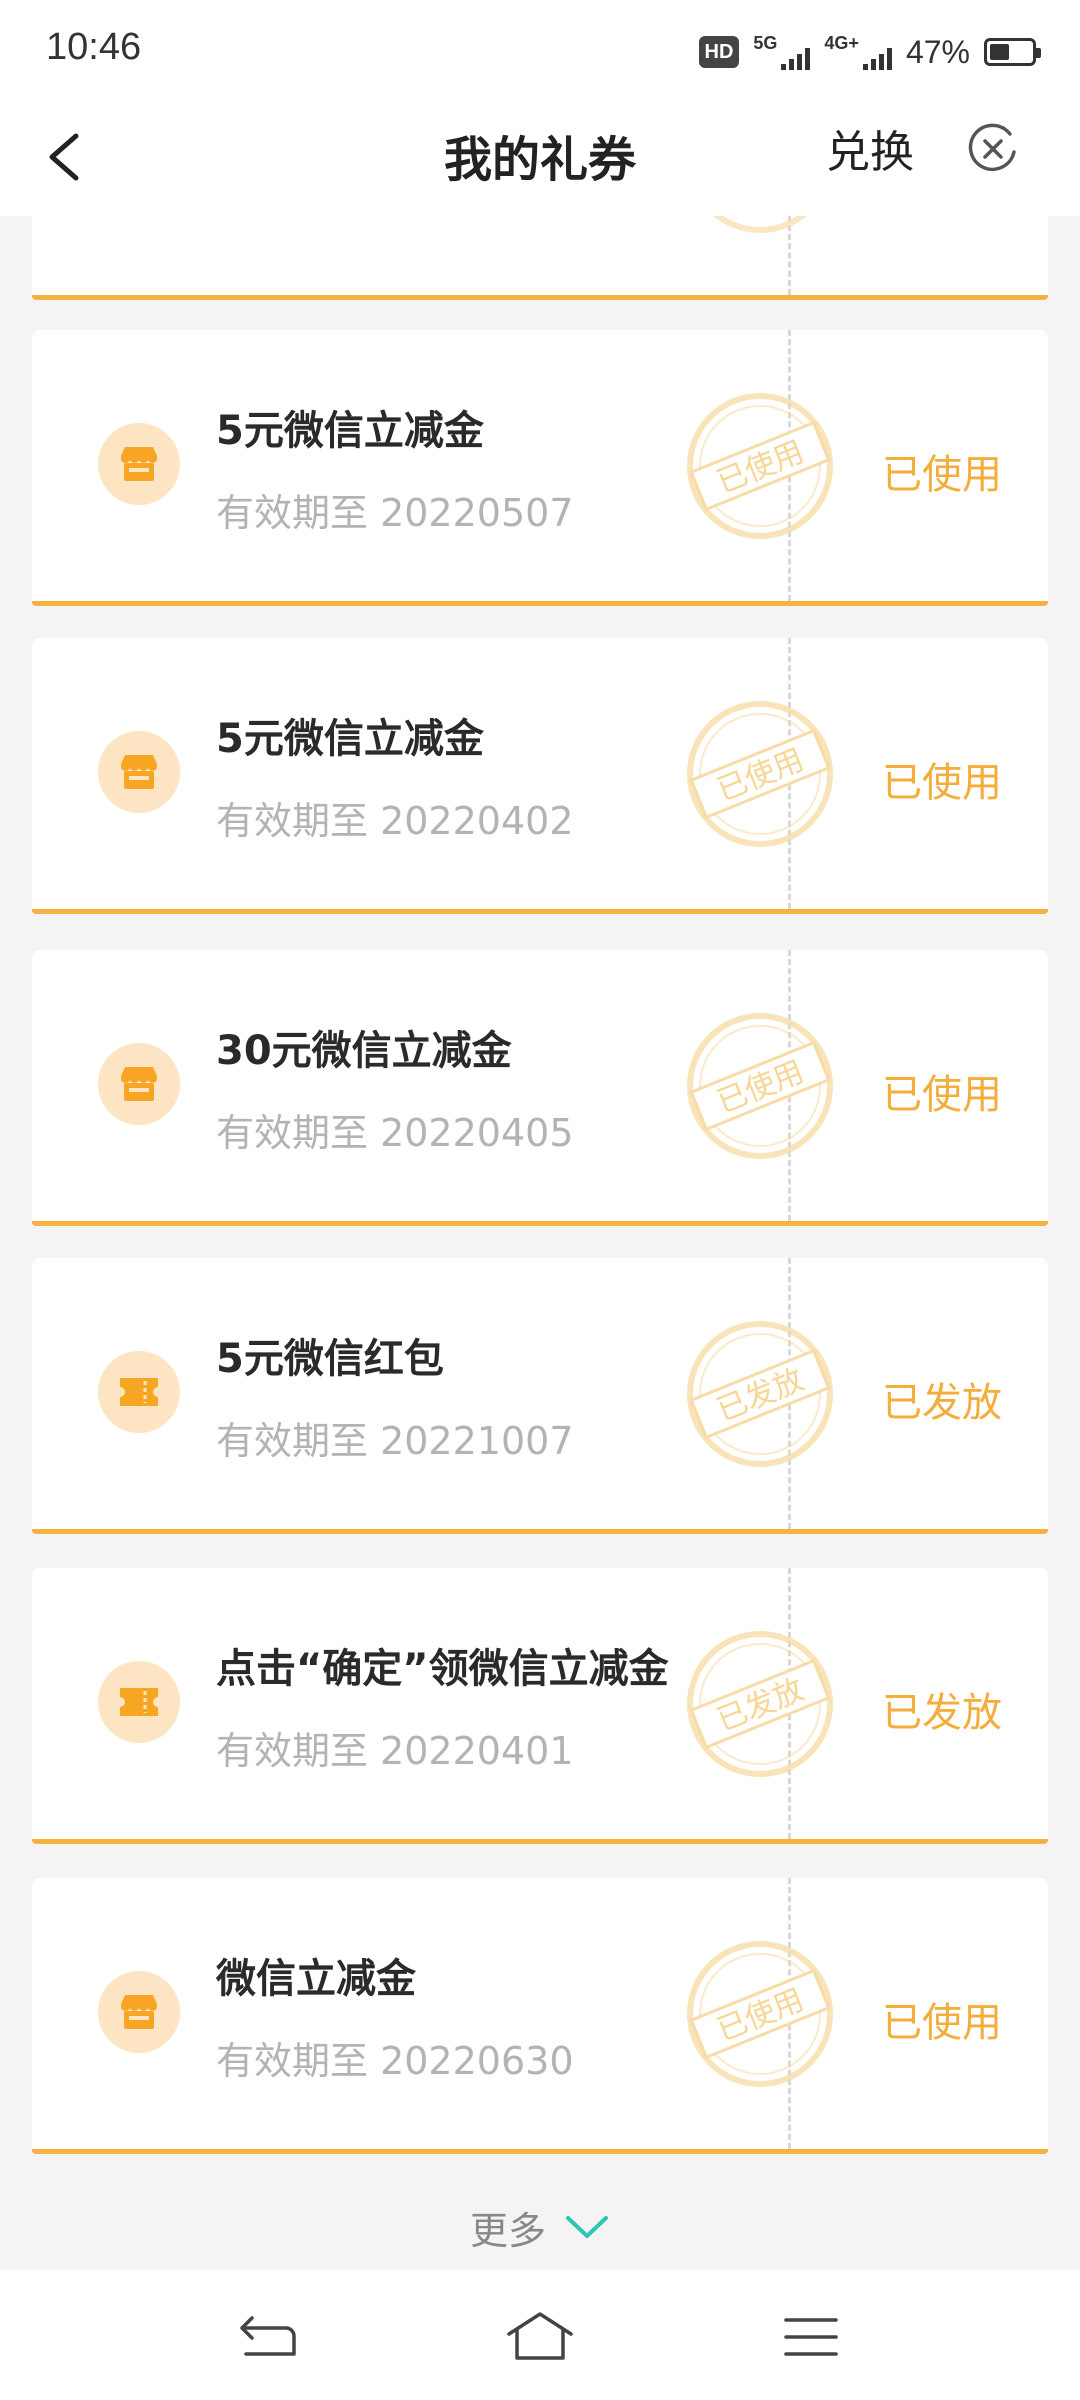 This screenshot has width=1080, height=2400. Describe the element at coordinates (94, 47) in the screenshot. I see `status-time: 10:46` at that location.